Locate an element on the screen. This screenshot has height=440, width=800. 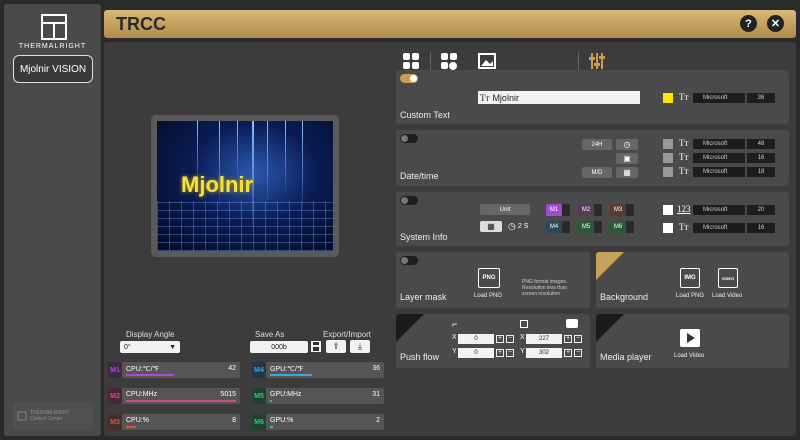
unit-button: Unit is located at coordinates (505, 209).